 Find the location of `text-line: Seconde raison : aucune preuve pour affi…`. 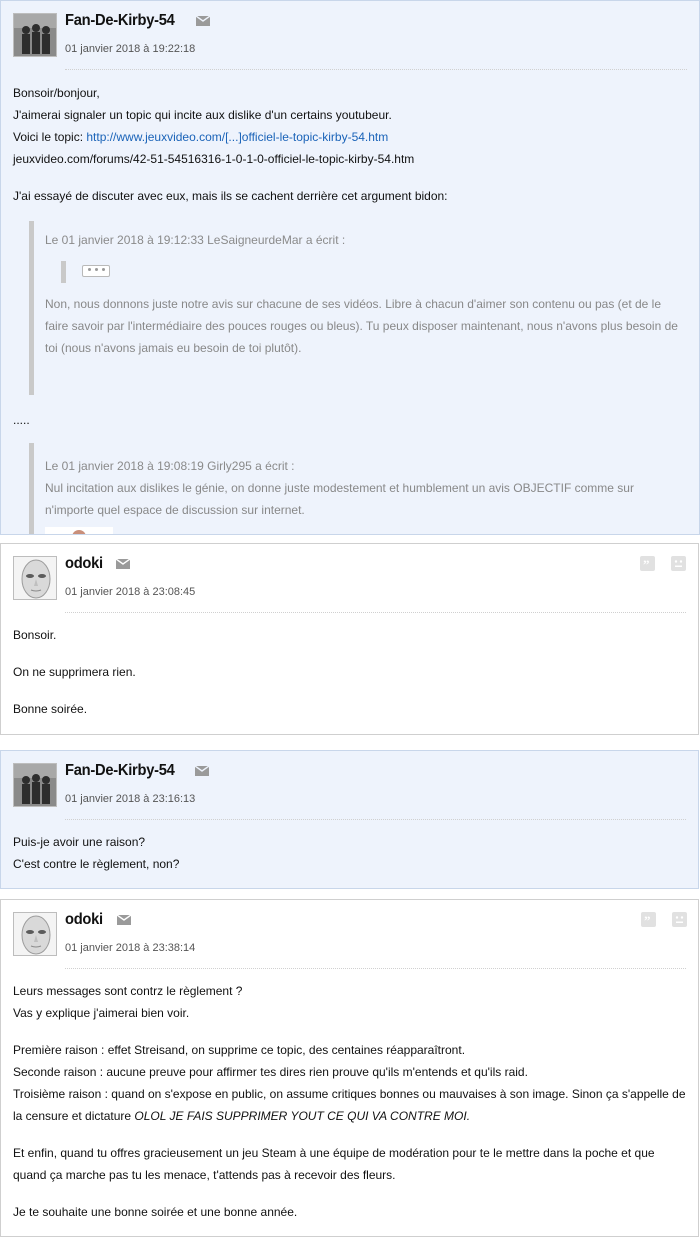

text-line: Seconde raison : aucune preuve pour affi… is located at coordinates (270, 1072).